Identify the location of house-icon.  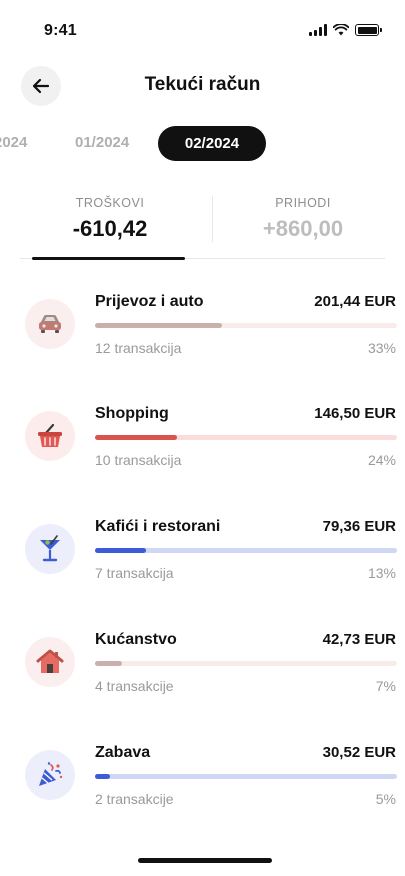
(50, 661).